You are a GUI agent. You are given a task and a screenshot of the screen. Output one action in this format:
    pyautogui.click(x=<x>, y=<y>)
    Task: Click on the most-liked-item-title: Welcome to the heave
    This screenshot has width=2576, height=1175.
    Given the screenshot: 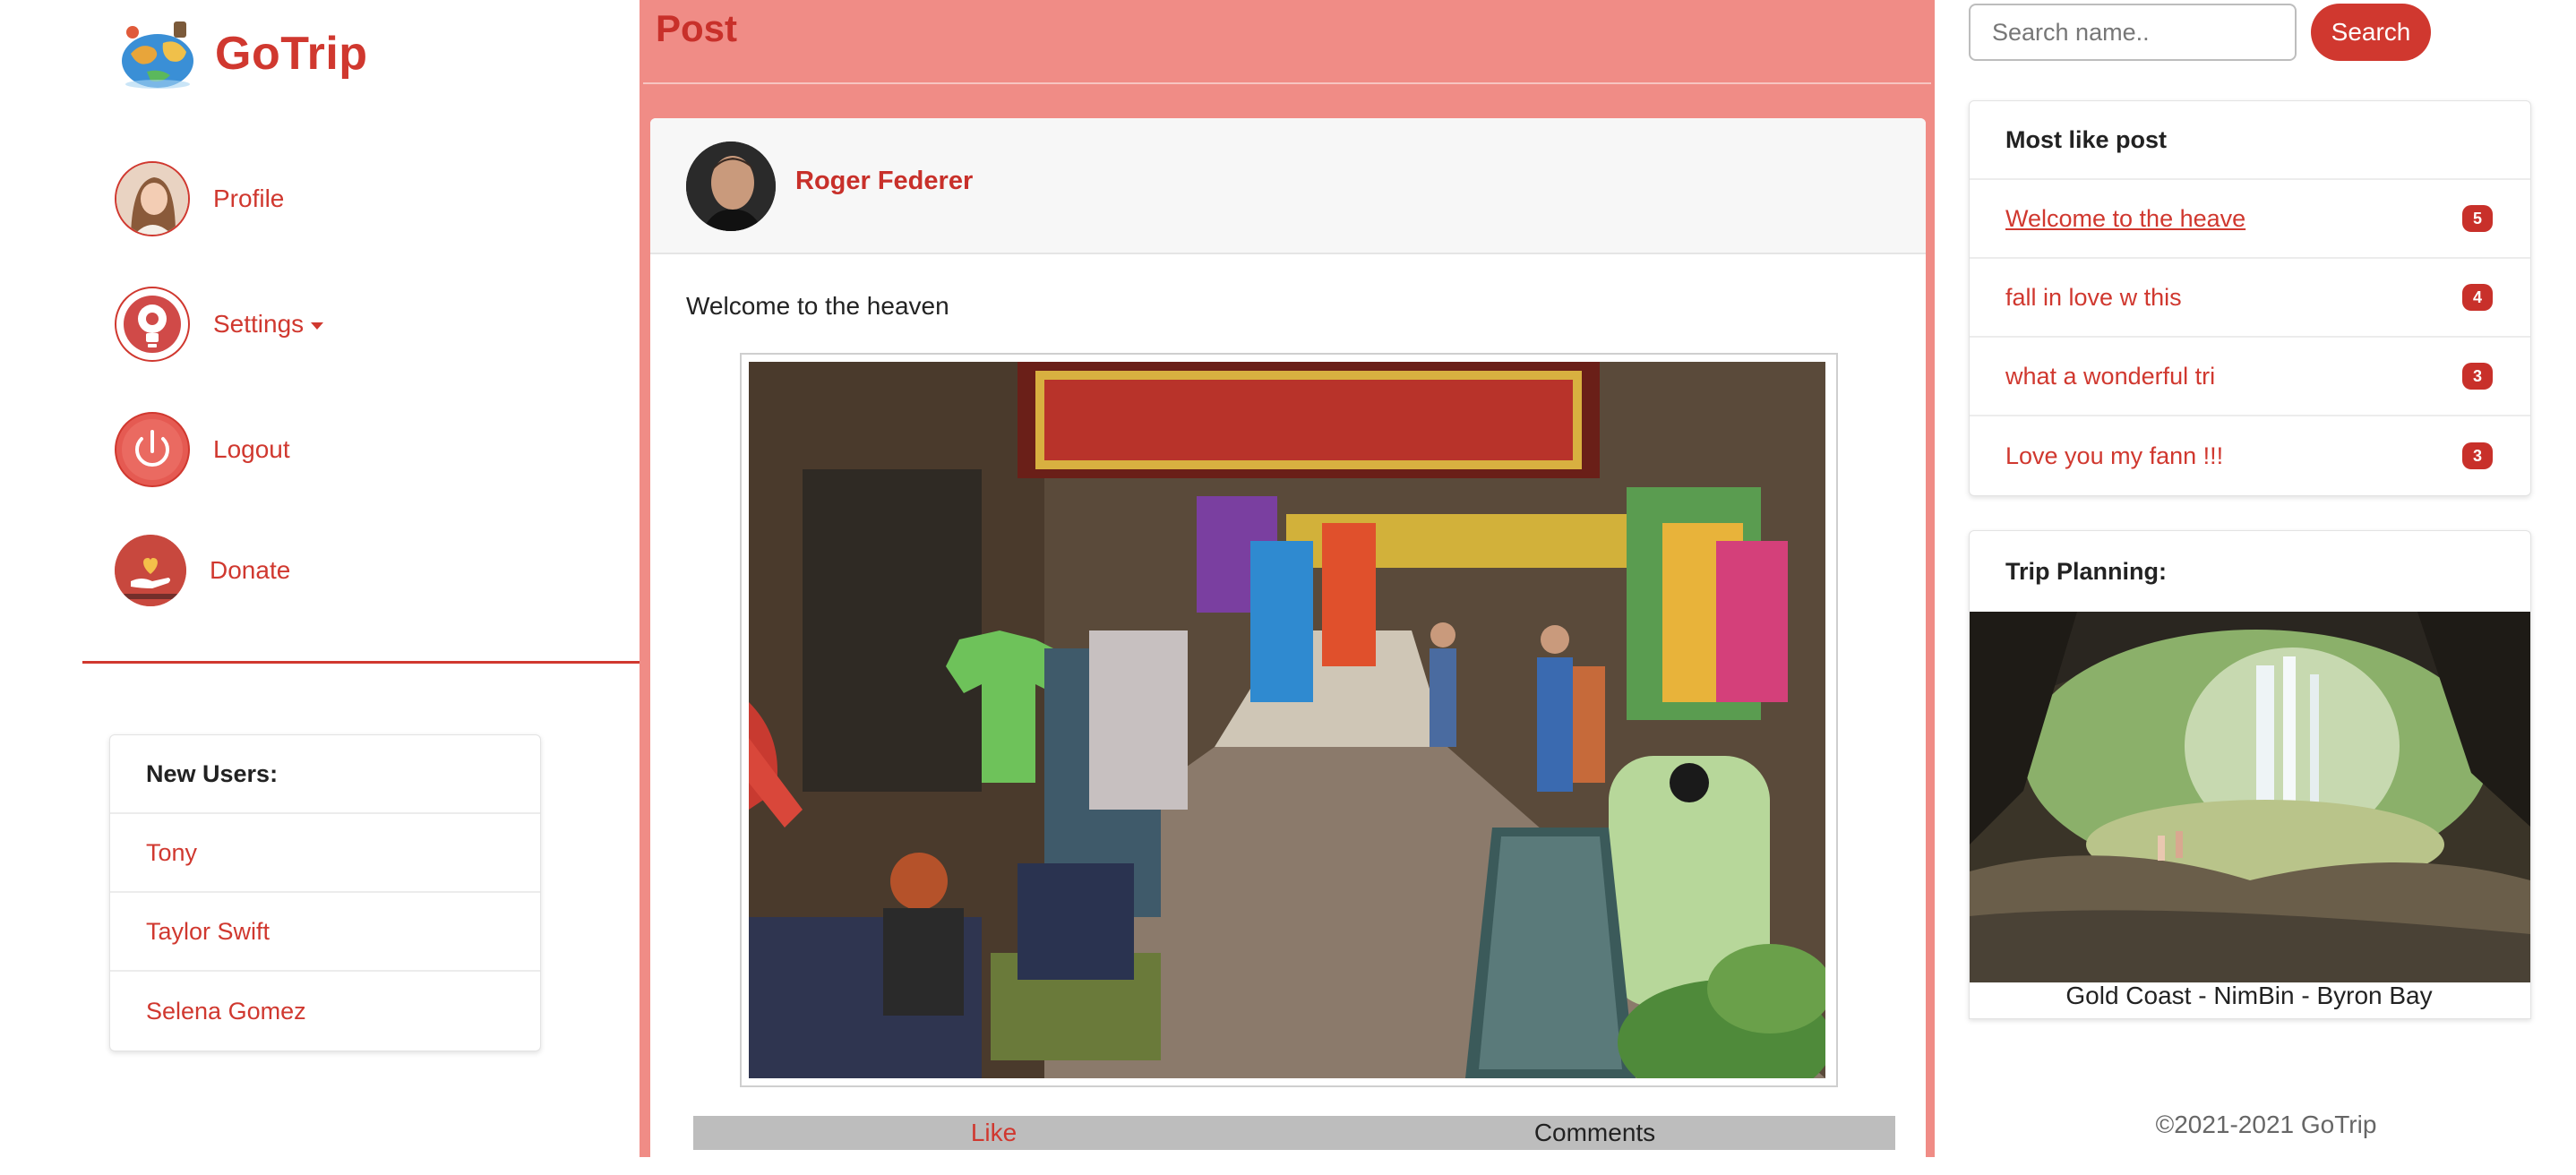 What is the action you would take?
    pyautogui.click(x=2125, y=219)
    